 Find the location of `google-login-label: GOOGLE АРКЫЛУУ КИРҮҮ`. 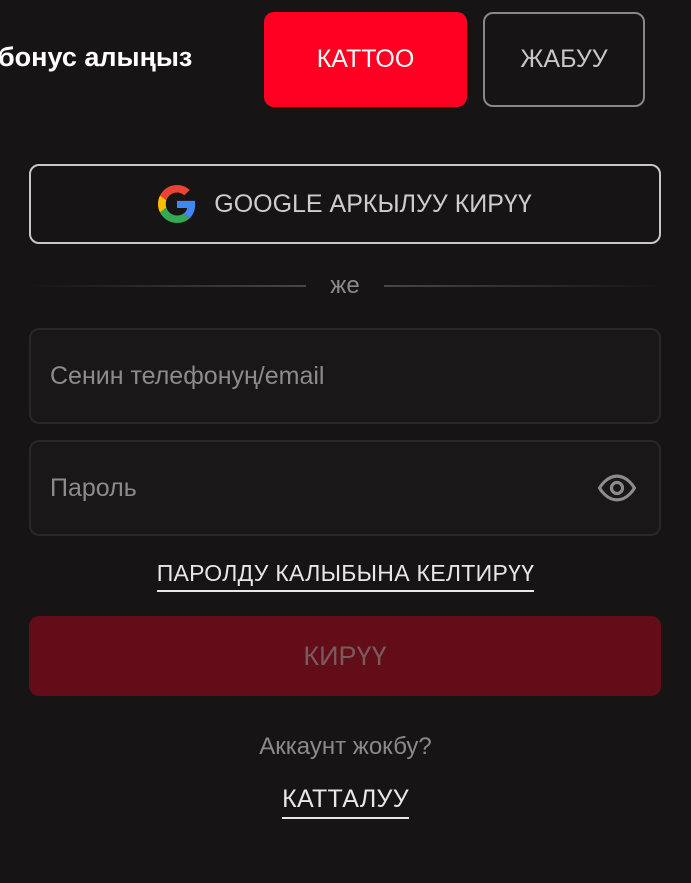

google-login-label: GOOGLE АРКЫЛУУ КИРҮҮ is located at coordinates (373, 203).